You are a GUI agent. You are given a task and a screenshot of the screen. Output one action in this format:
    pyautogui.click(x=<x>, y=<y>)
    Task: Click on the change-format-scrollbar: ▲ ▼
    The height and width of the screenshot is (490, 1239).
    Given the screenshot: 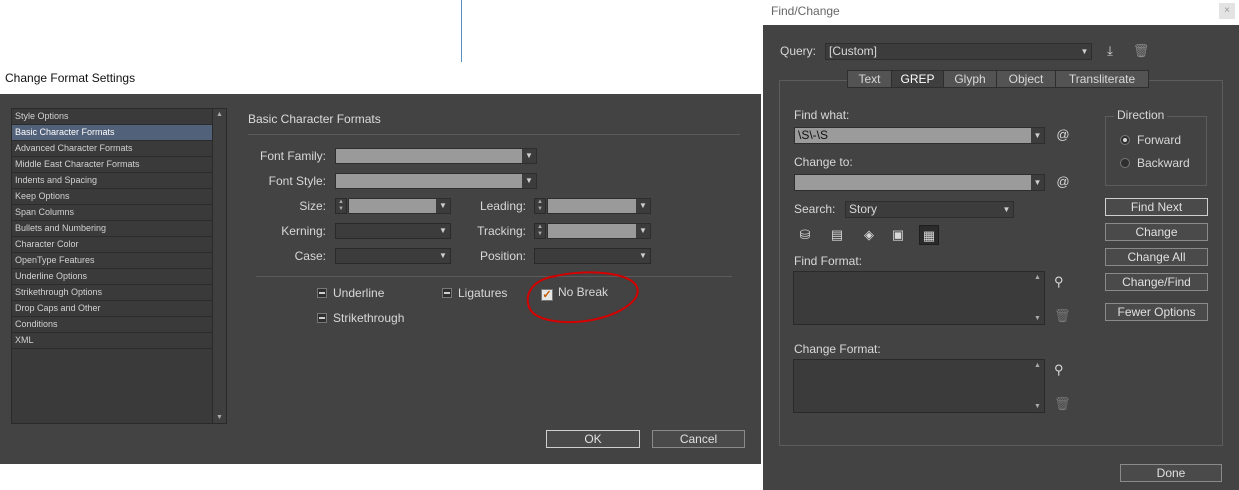 What is the action you would take?
    pyautogui.click(x=1038, y=386)
    